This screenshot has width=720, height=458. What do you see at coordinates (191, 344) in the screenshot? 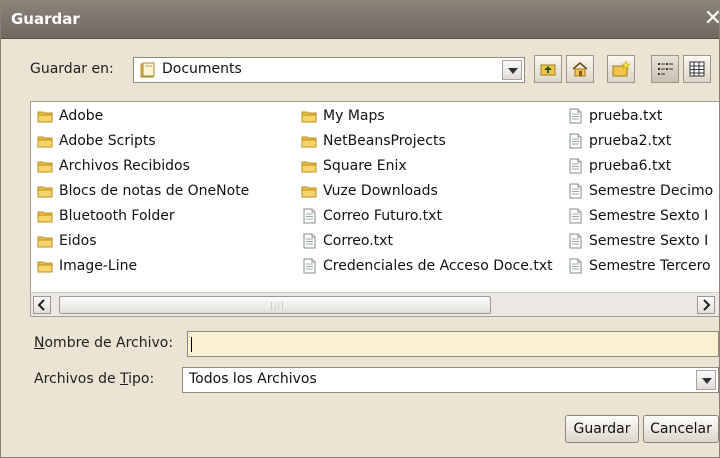
I see `text-caret` at bounding box center [191, 344].